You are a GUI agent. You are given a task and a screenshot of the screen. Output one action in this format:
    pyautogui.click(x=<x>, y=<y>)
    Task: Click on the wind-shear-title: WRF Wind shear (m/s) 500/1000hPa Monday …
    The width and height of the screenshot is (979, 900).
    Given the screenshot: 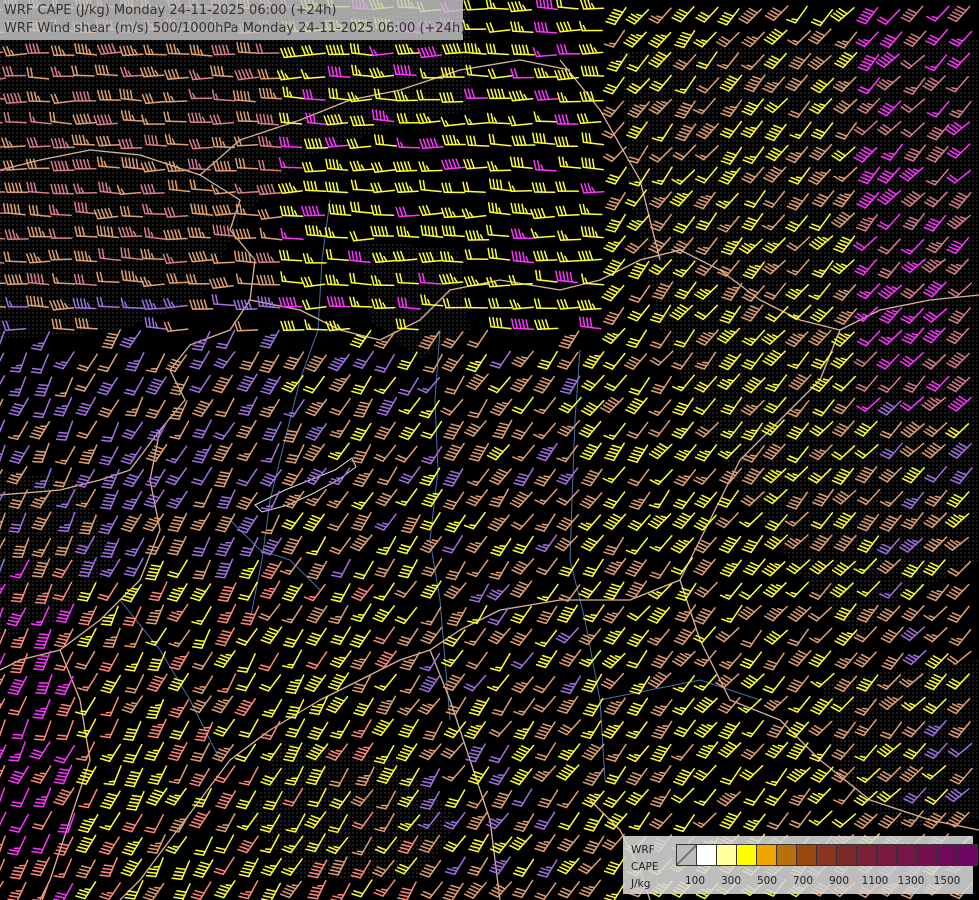 What is the action you would take?
    pyautogui.click(x=235, y=28)
    